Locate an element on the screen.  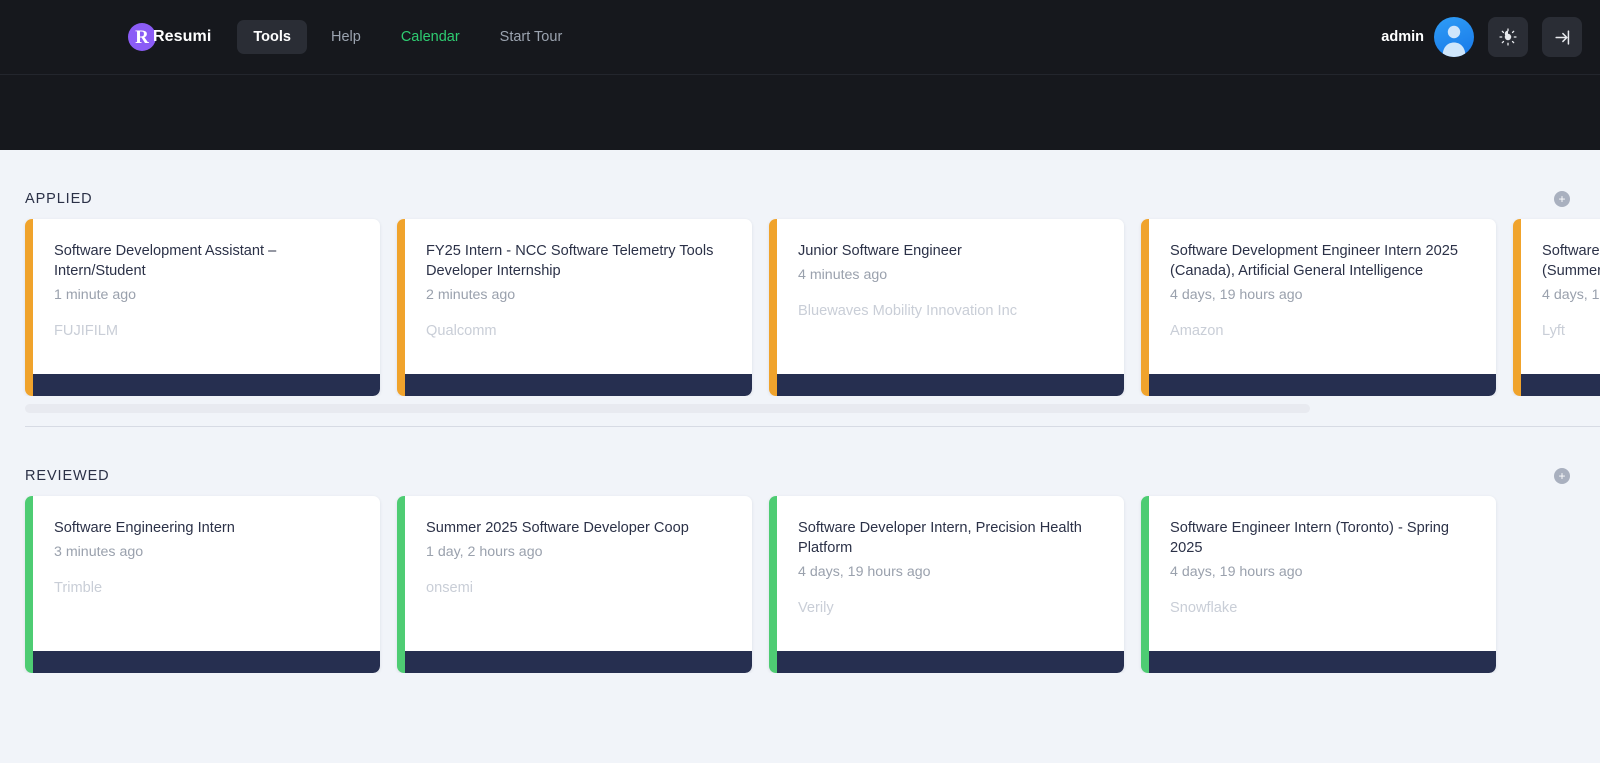
card-title: Junior Software Engineer is located at coordinates (880, 251).